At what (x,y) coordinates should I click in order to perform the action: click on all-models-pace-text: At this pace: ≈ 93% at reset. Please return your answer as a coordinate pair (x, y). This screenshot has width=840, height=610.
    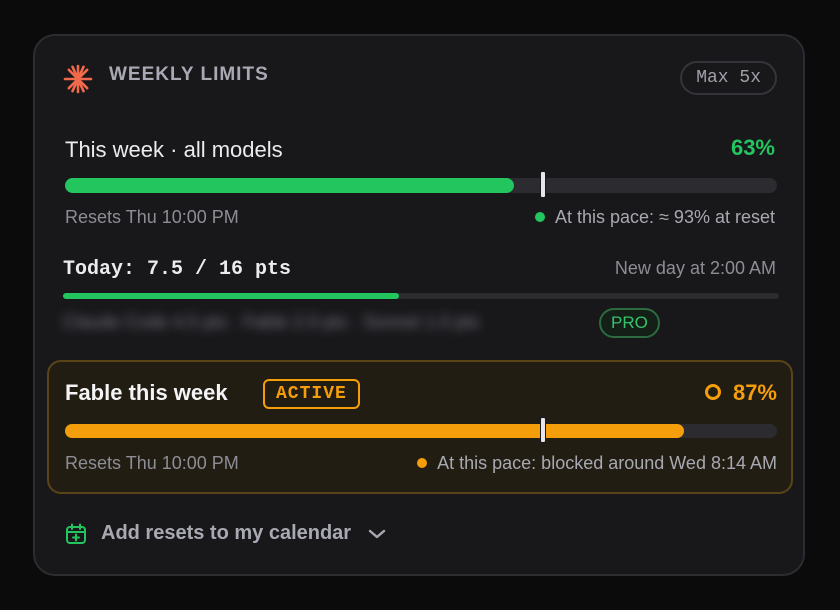
    Looking at the image, I should click on (655, 217).